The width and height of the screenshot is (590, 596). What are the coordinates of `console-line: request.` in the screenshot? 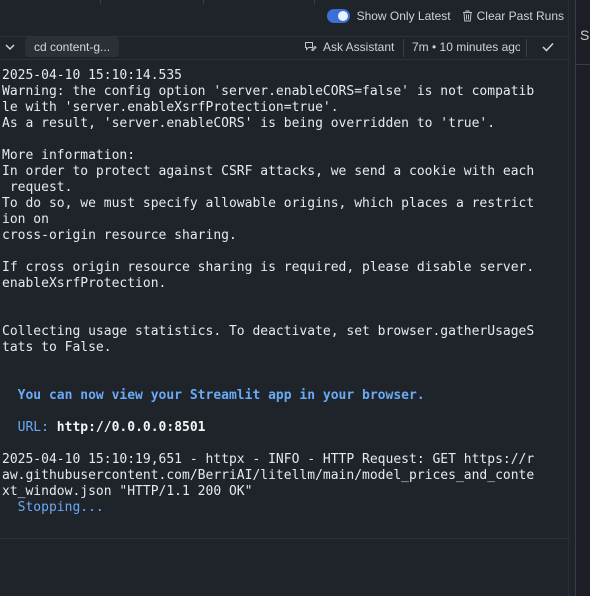 It's located at (37, 187).